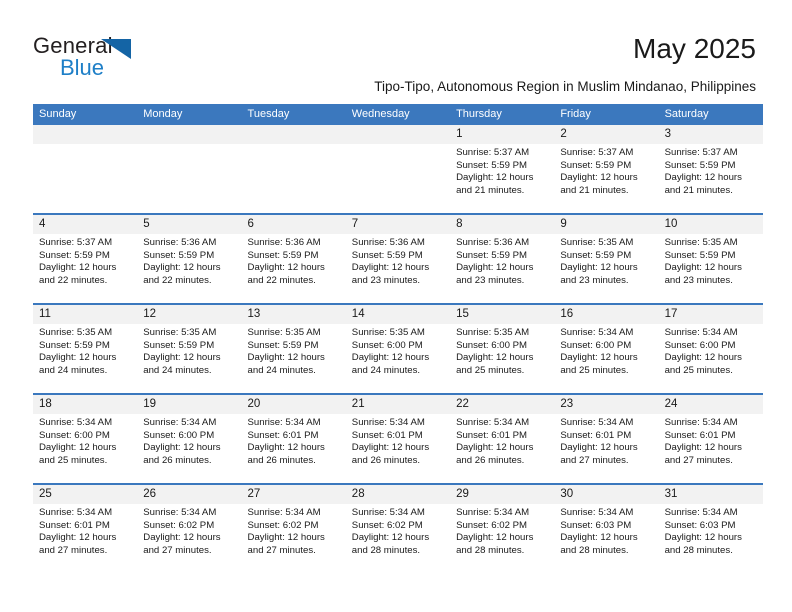 Image resolution: width=792 pixels, height=612 pixels. Describe the element at coordinates (294, 494) in the screenshot. I see `day-number: 27` at that location.